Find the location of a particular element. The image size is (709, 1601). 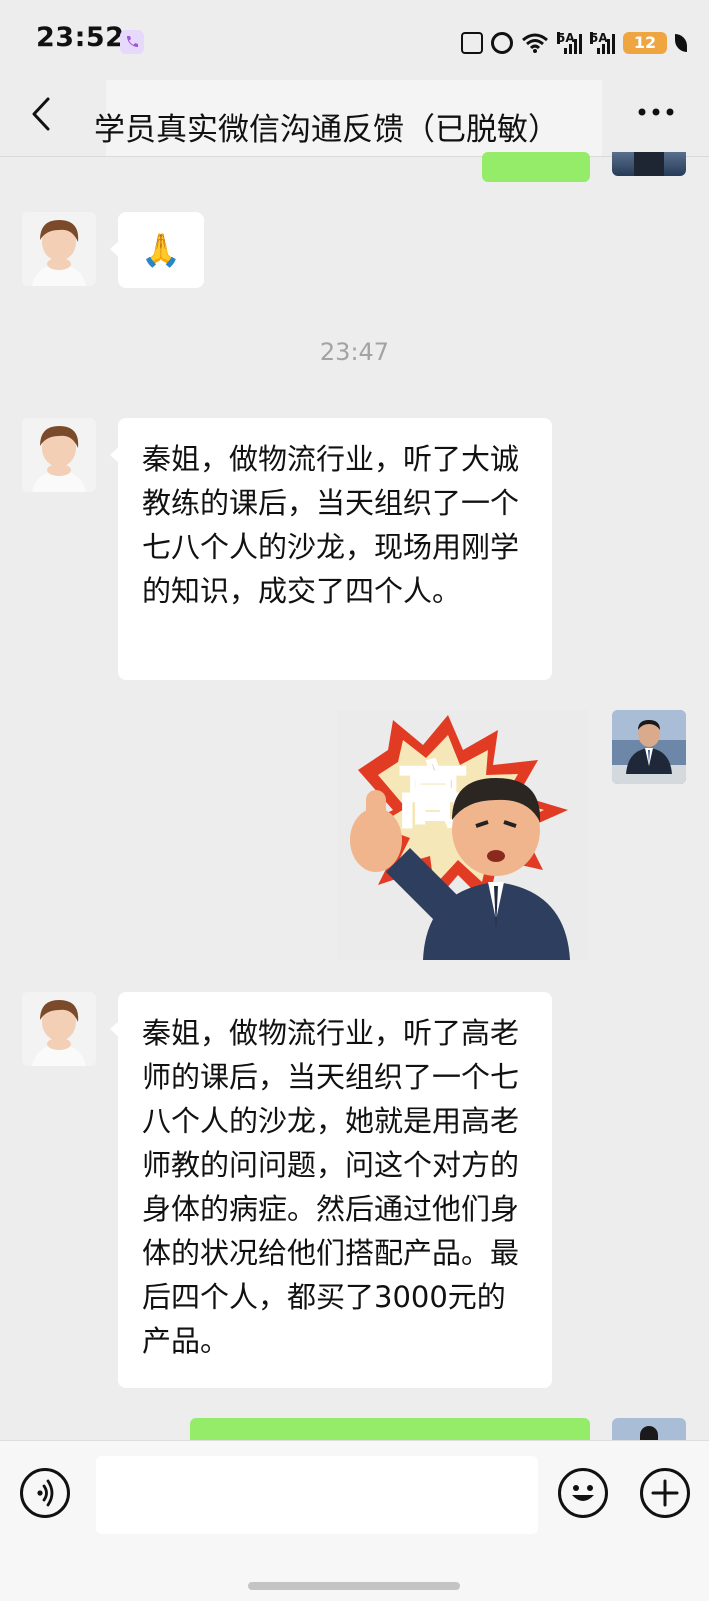

battery-indicator: 12 is located at coordinates (645, 43).